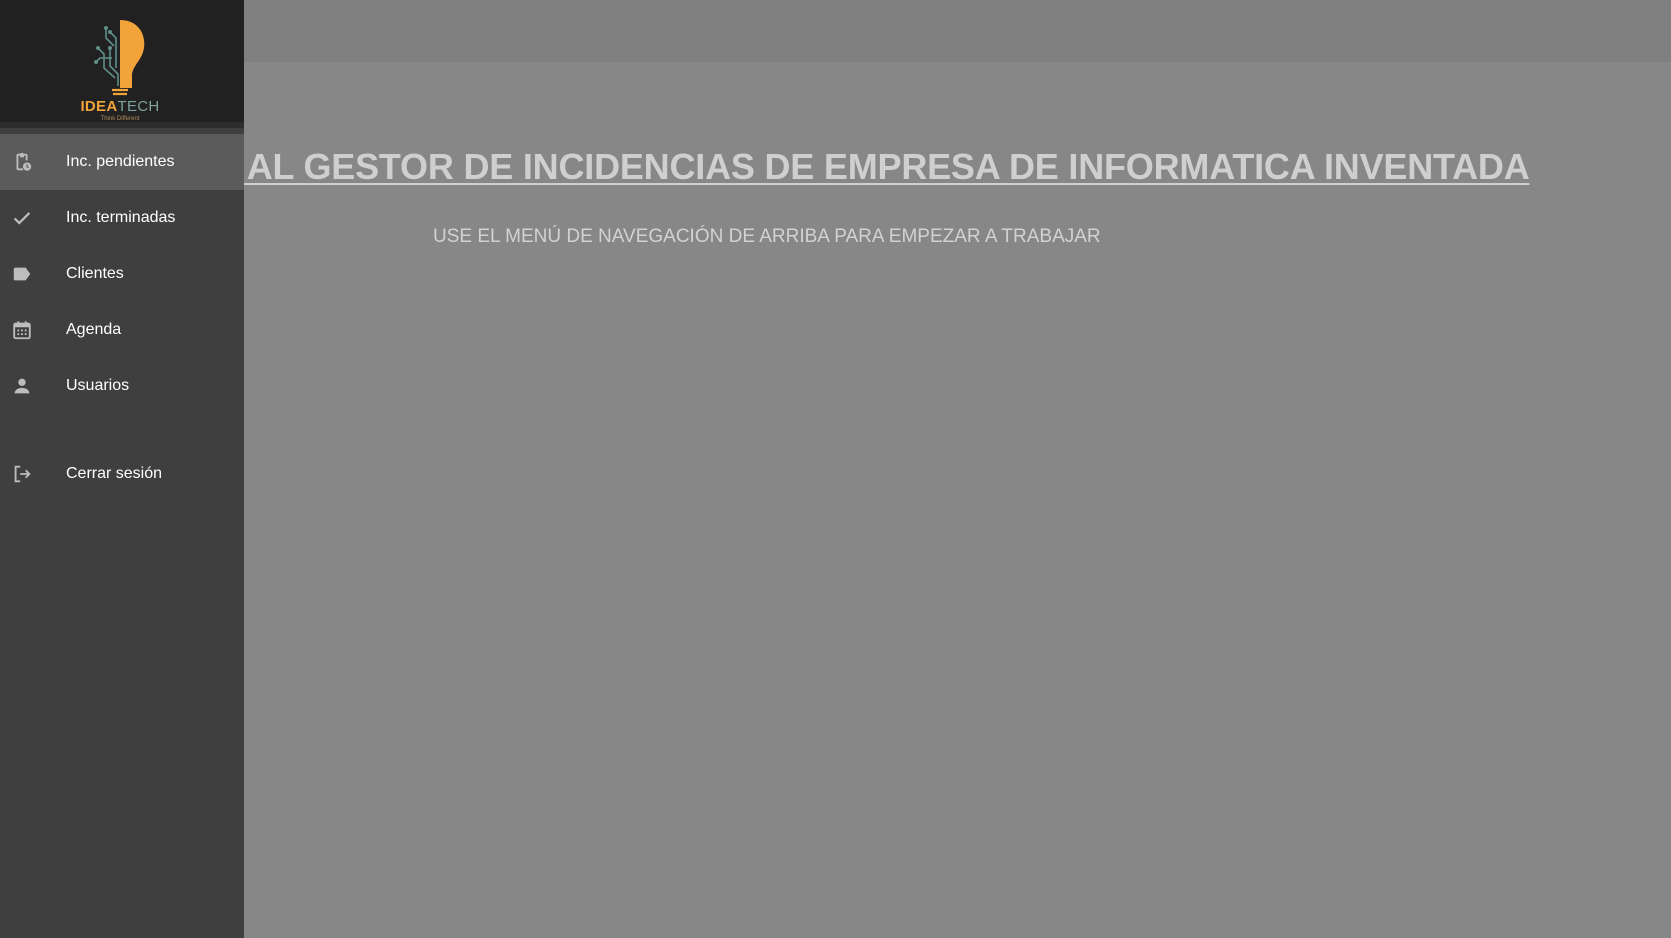  What do you see at coordinates (98, 385) in the screenshot?
I see `nav-label-usuarios: Usuarios` at bounding box center [98, 385].